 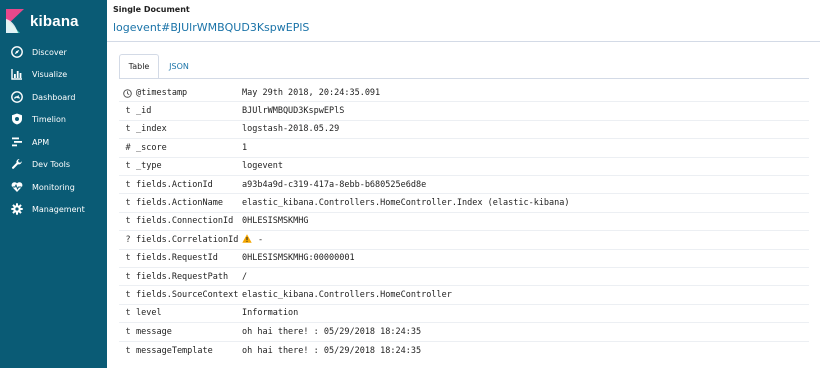 What do you see at coordinates (128, 147) in the screenshot?
I see `field-type-number: #` at bounding box center [128, 147].